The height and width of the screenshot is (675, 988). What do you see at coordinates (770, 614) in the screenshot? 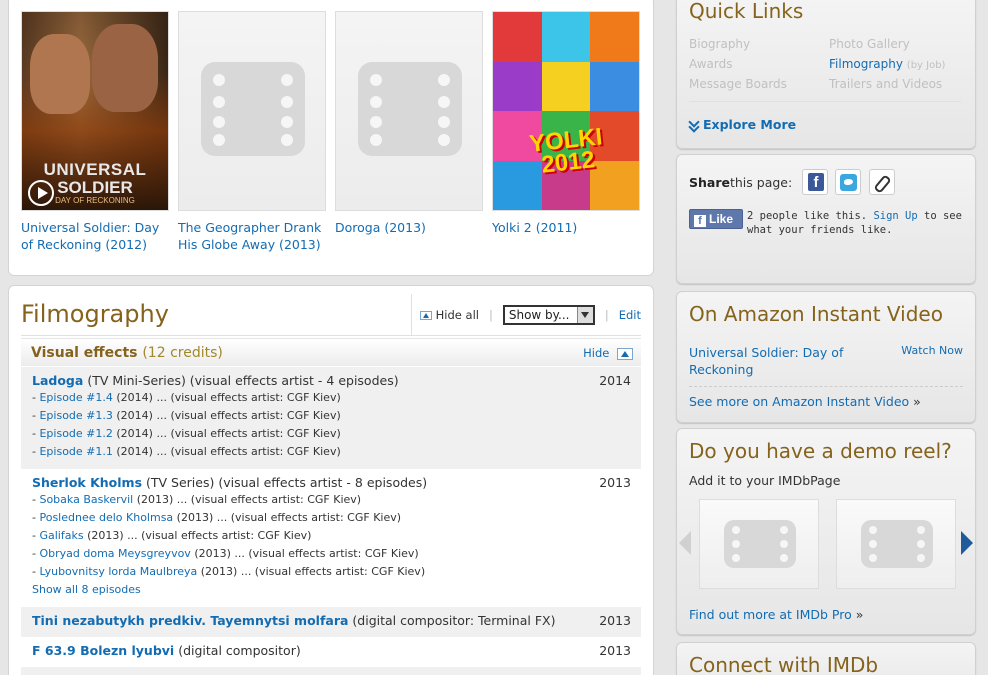
I see `imdb-pro-link: Find out more at IMDb Pro` at bounding box center [770, 614].